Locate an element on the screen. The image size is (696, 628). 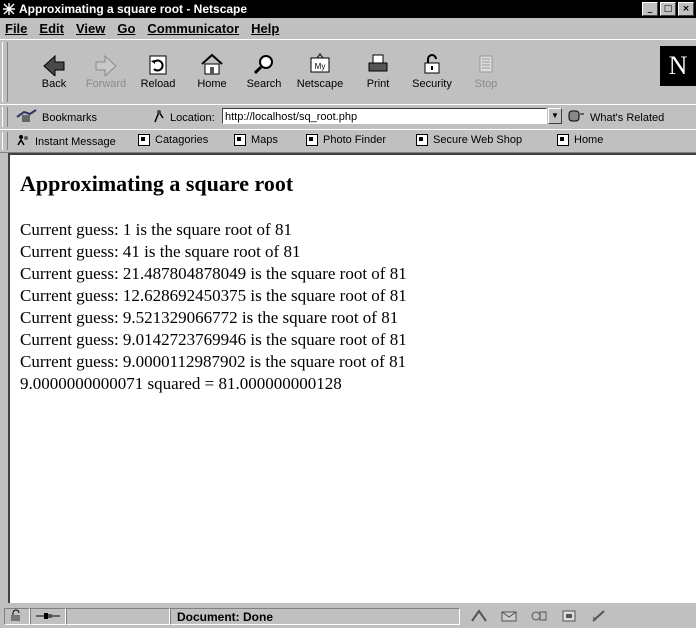
whats-related-icon is located at coordinates (577, 117).